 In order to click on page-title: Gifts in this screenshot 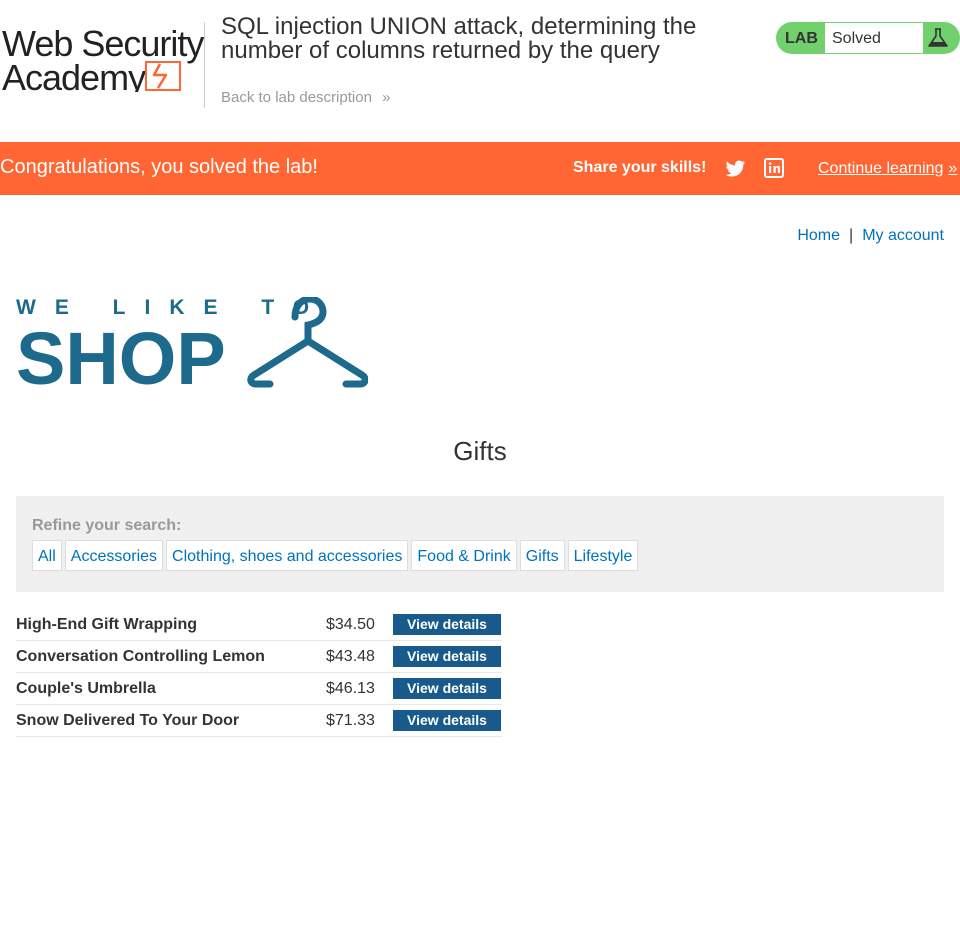, I will do `click(480, 451)`.